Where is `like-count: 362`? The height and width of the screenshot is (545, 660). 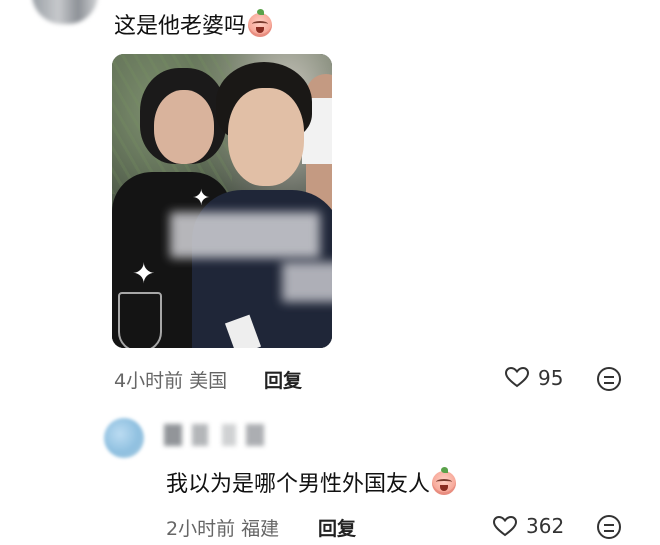
like-count: 362 is located at coordinates (545, 526).